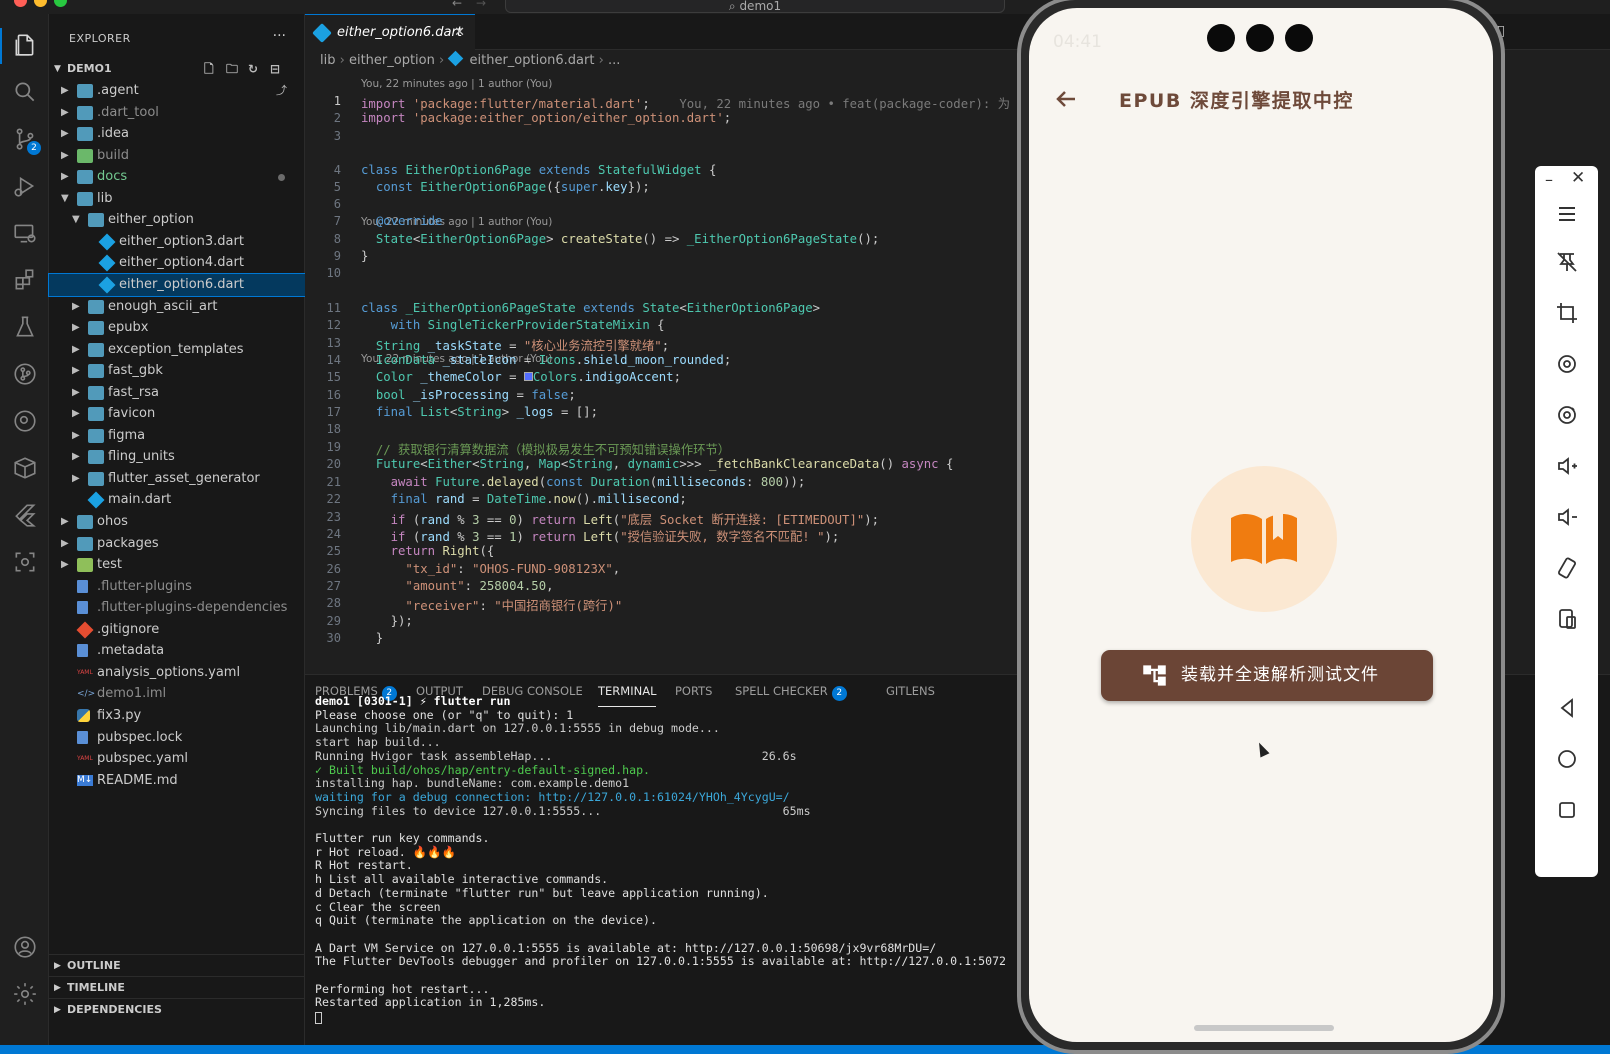 The height and width of the screenshot is (1054, 1610). What do you see at coordinates (392, 60) in the screenshot?
I see `breadcrumb-folder: either_option` at bounding box center [392, 60].